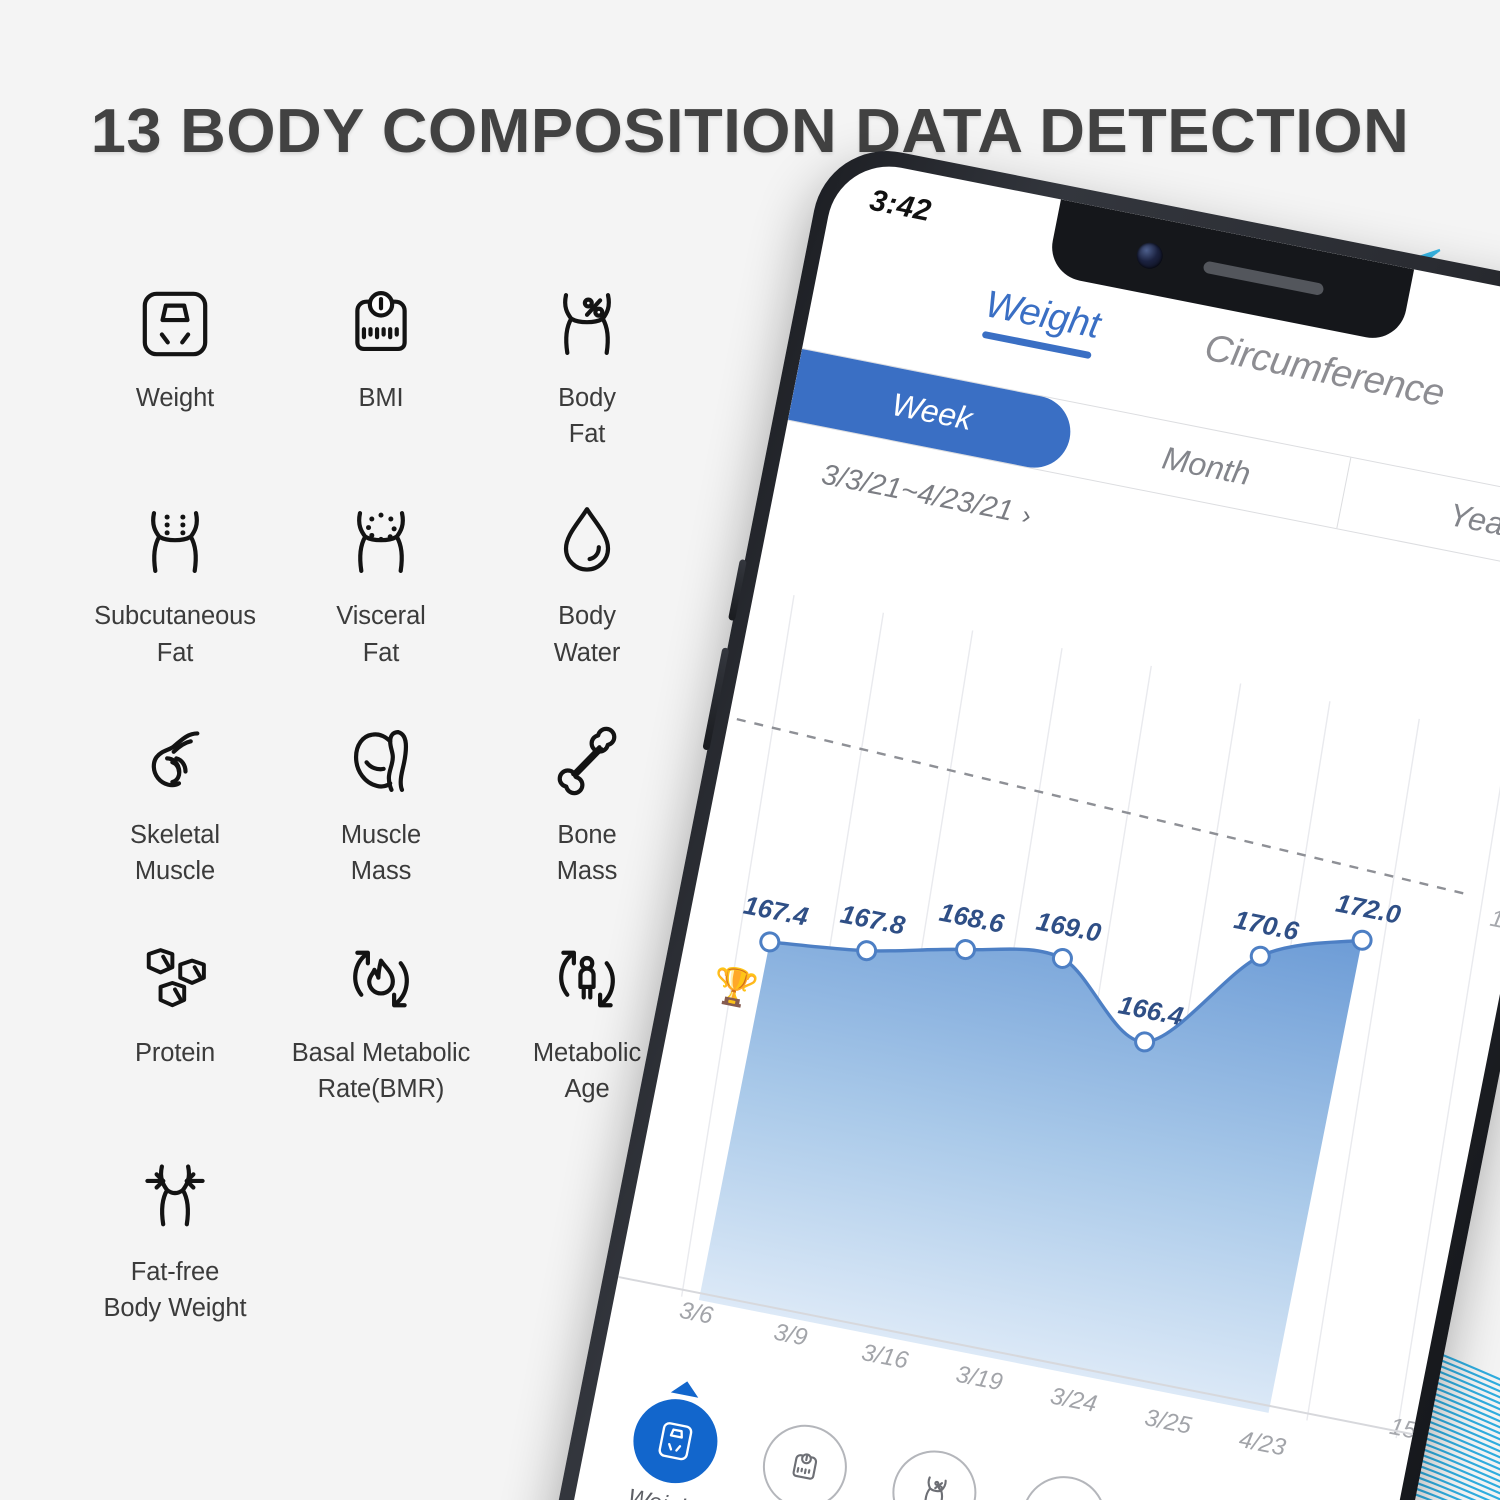 The height and width of the screenshot is (1500, 1500). I want to click on nav-selected-caret-icon, so click(686, 1388).